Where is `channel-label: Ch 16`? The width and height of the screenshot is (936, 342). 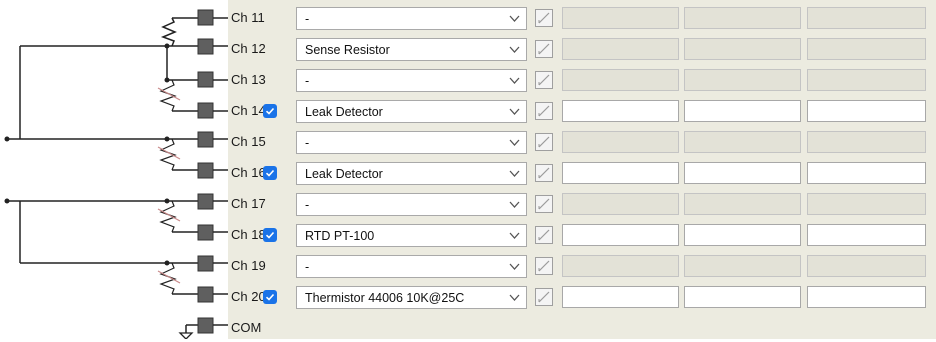 channel-label: Ch 16 is located at coordinates (248, 172).